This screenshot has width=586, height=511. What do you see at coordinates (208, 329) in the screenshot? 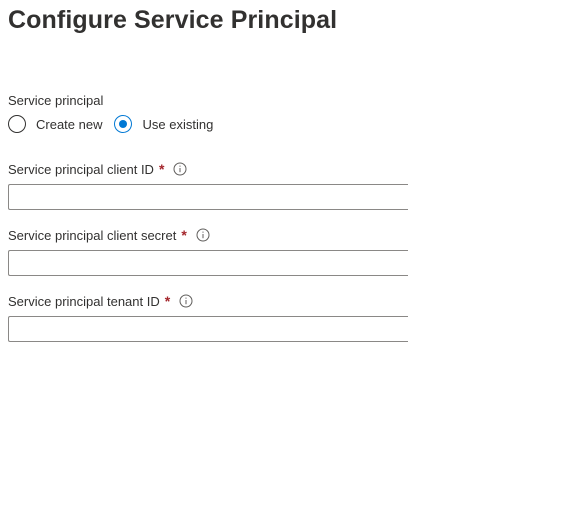
I see `tenant-id-input` at bounding box center [208, 329].